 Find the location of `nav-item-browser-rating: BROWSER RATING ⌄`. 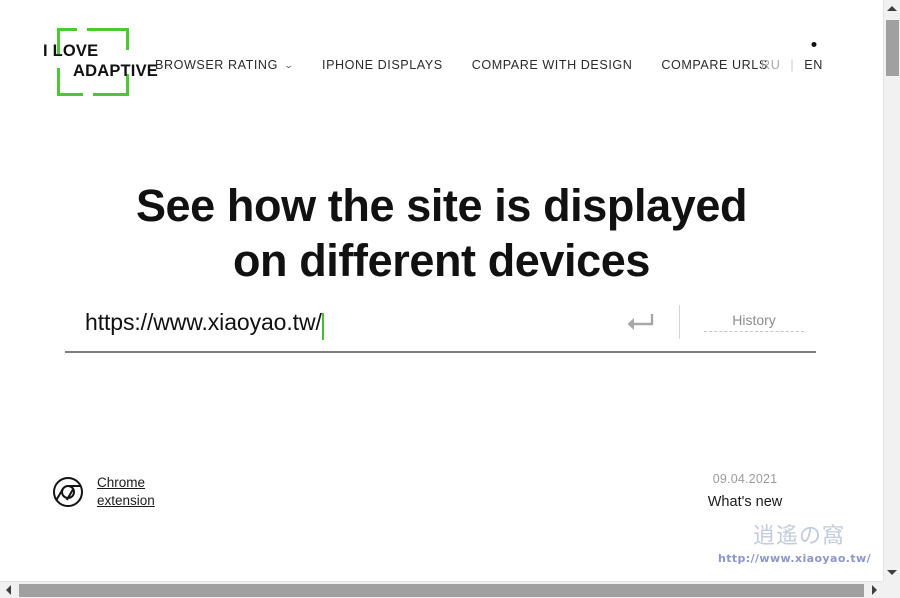

nav-item-browser-rating: BROWSER RATING ⌄ is located at coordinates (225, 65).